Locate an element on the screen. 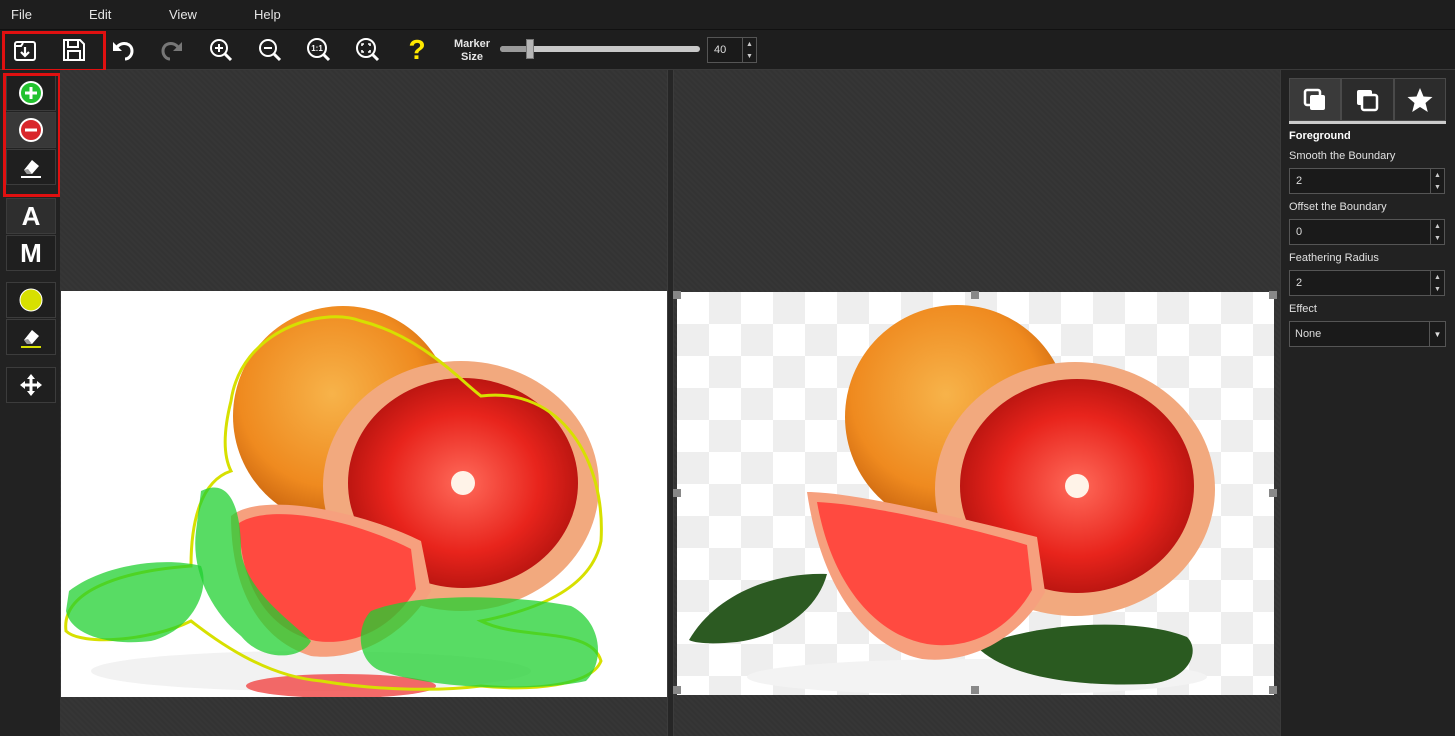 The width and height of the screenshot is (1455, 736). tab-foreground is located at coordinates (1315, 99).